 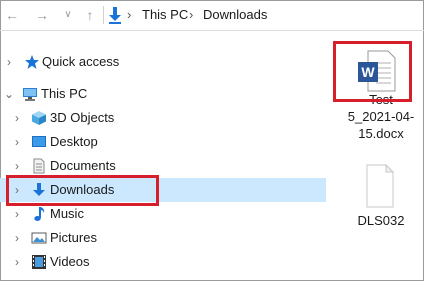 What do you see at coordinates (235, 15) in the screenshot?
I see `breadcrumb-downloads: Downloads` at bounding box center [235, 15].